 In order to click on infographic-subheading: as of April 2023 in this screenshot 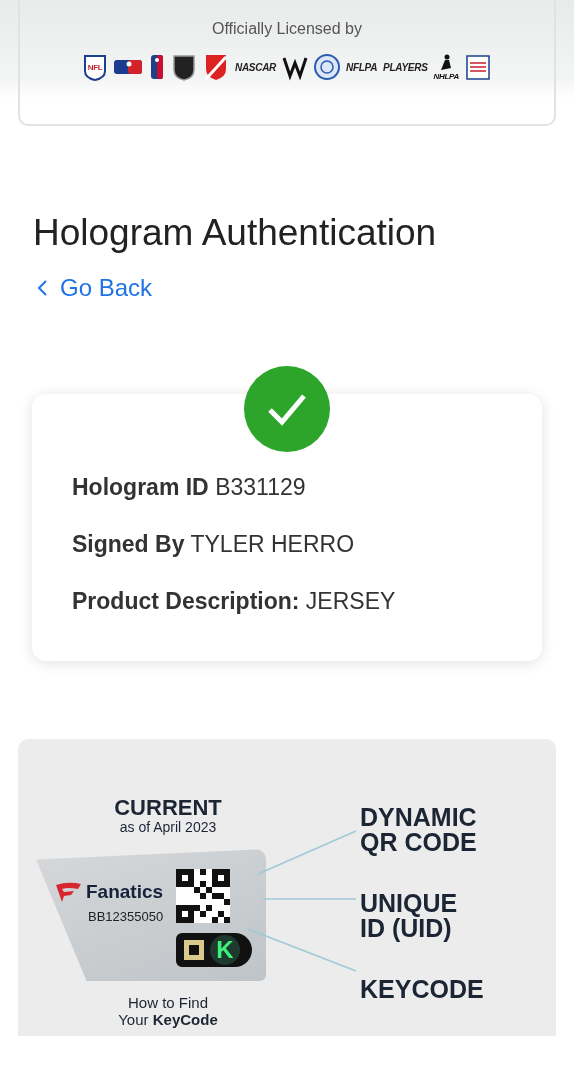, I will do `click(168, 827)`.